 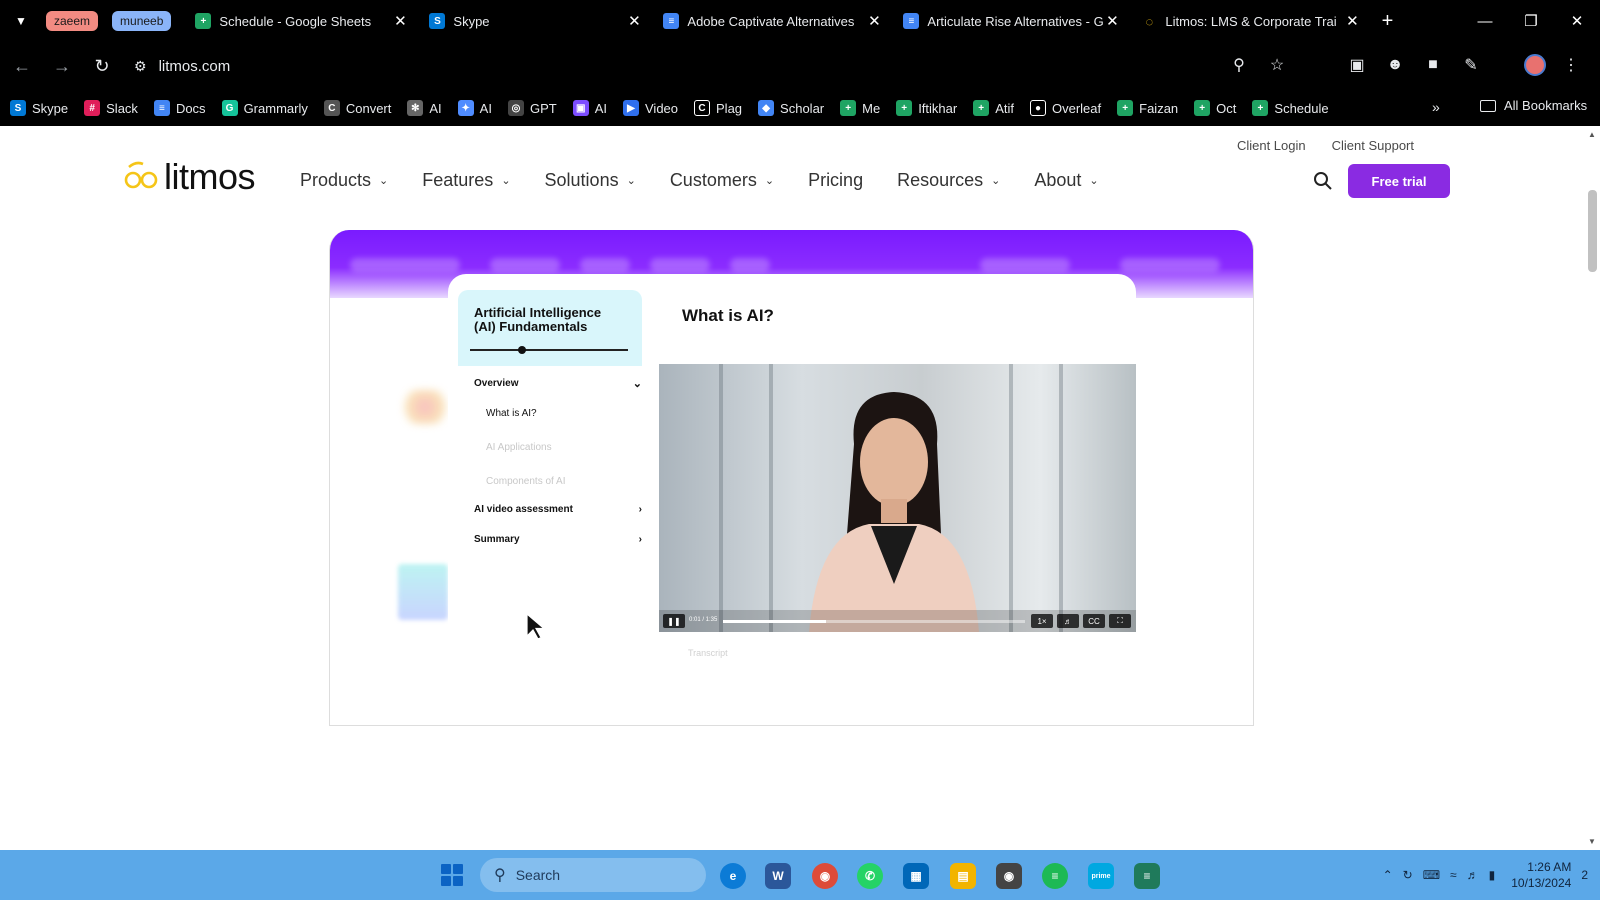 I want to click on clock: 1:26 AM 10/13/2024, so click(x=1541, y=875).